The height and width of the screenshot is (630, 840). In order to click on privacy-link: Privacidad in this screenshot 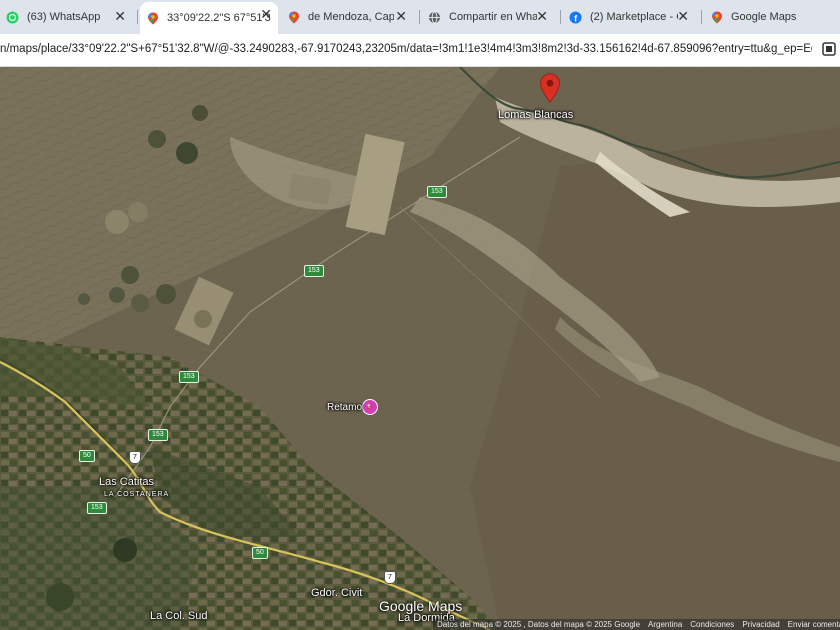, I will do `click(760, 624)`.